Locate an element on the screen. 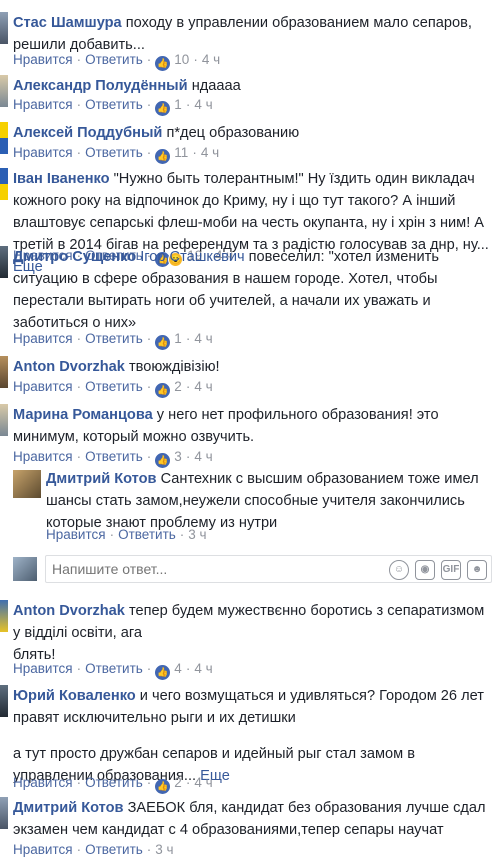 The width and height of the screenshot is (500, 859). sticker-icon: ☻ is located at coordinates (477, 570).